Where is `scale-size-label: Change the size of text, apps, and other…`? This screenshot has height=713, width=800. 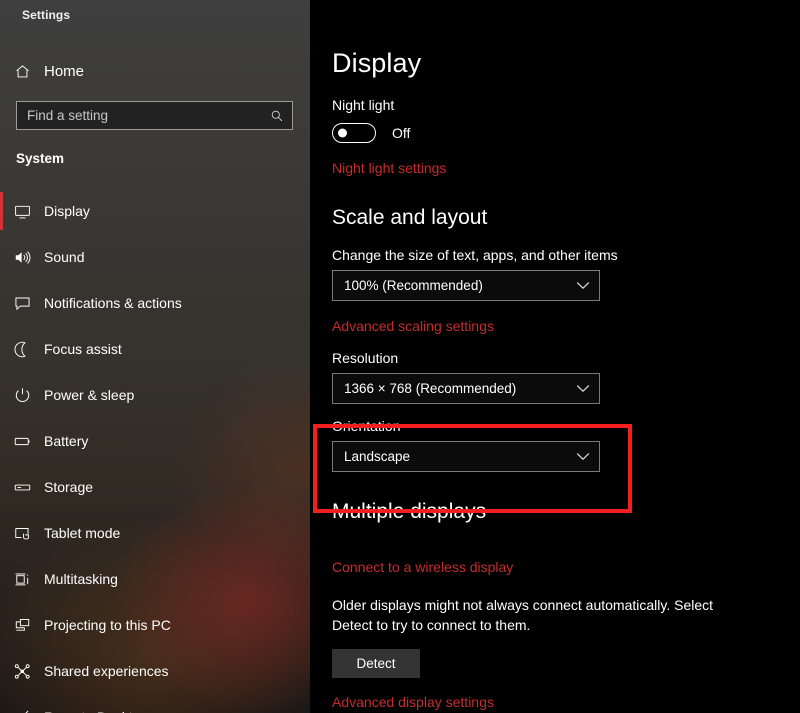
scale-size-label: Change the size of text, apps, and other… is located at coordinates (475, 255).